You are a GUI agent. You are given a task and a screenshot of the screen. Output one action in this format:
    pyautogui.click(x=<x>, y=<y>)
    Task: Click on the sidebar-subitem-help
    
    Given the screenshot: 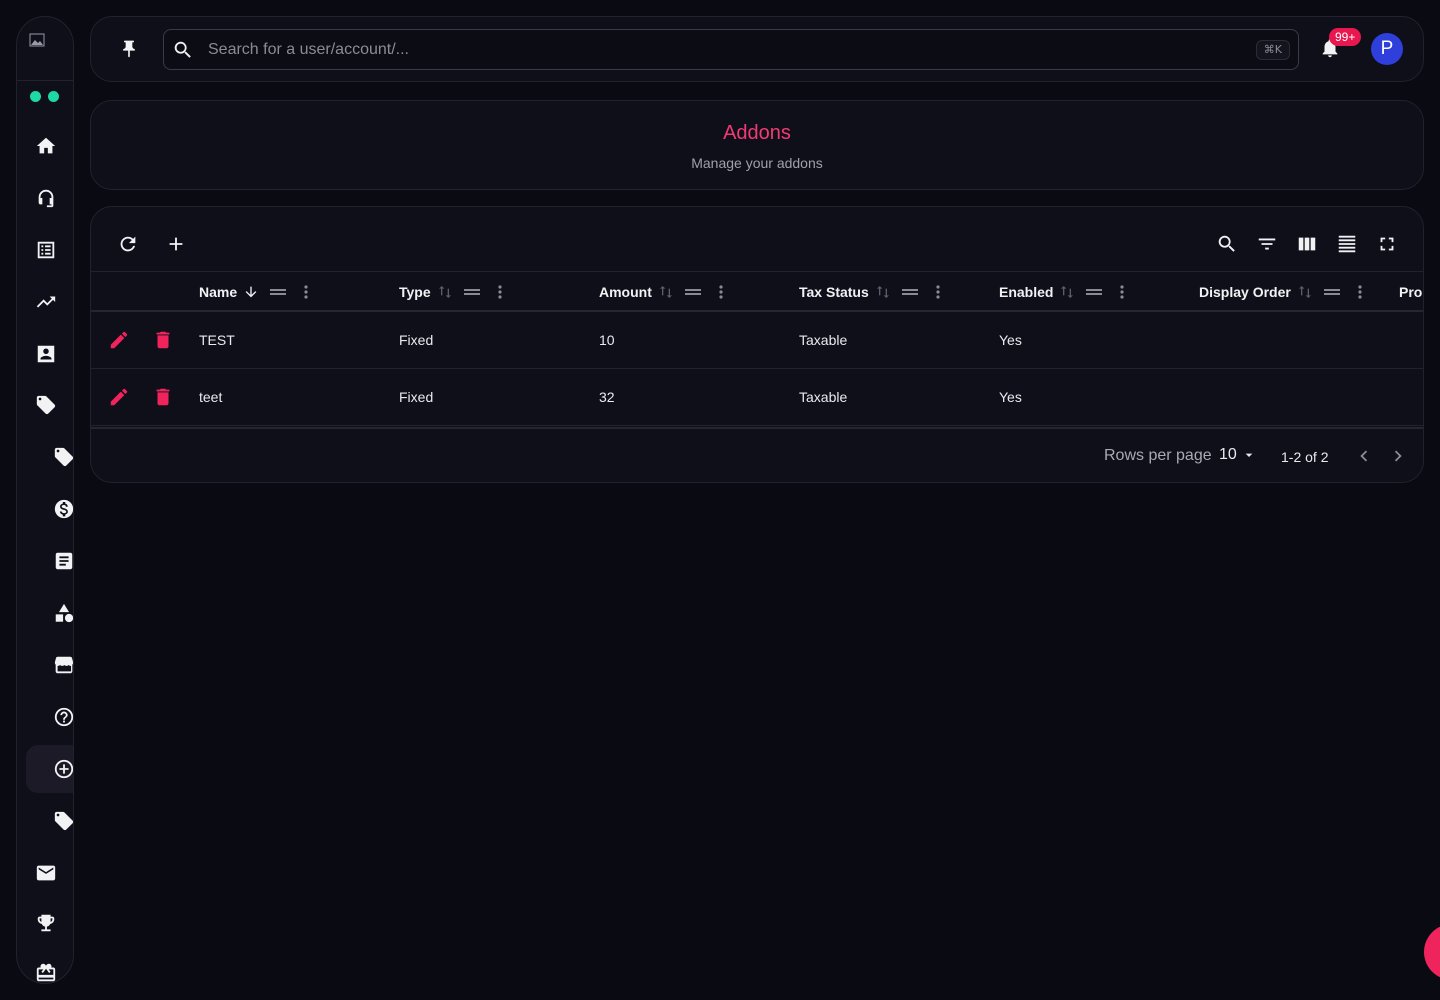 What is the action you would take?
    pyautogui.click(x=61, y=717)
    